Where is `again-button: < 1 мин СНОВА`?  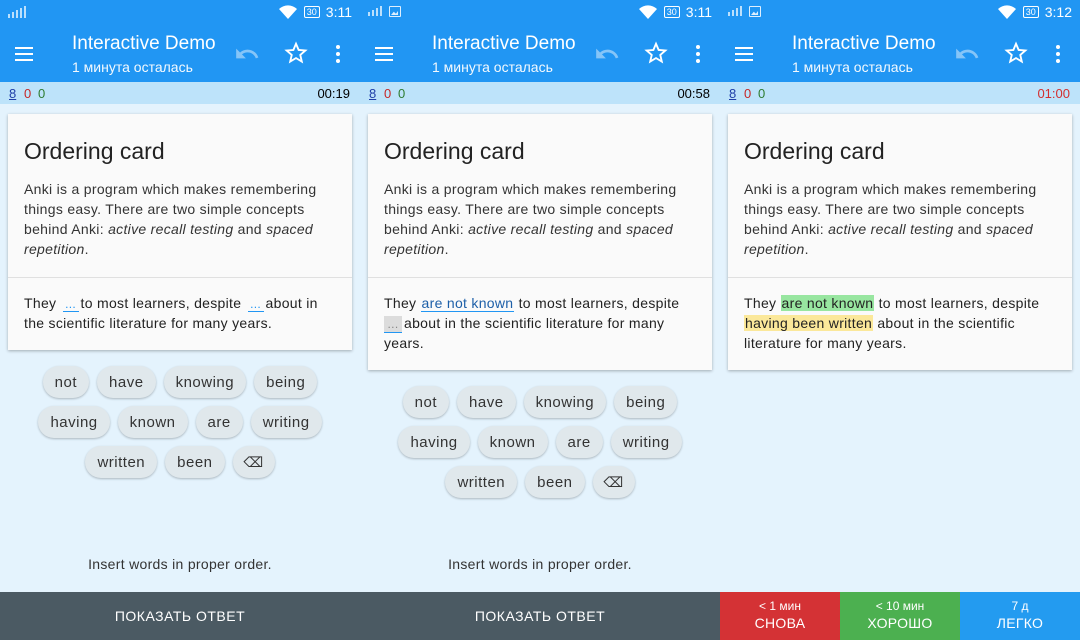
again-button: < 1 мин СНОВА is located at coordinates (780, 616).